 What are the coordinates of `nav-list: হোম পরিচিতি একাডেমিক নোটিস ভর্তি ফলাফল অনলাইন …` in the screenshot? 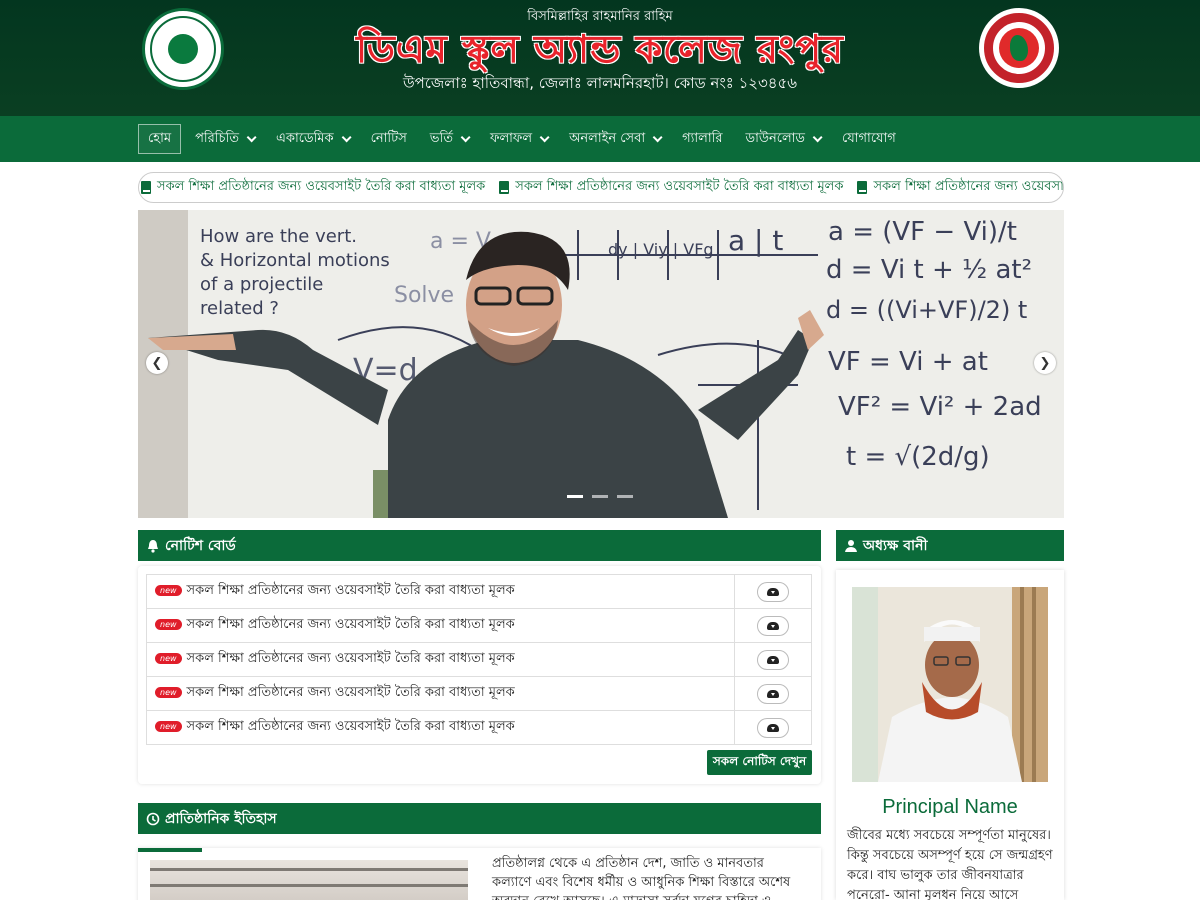 It's located at (524, 139).